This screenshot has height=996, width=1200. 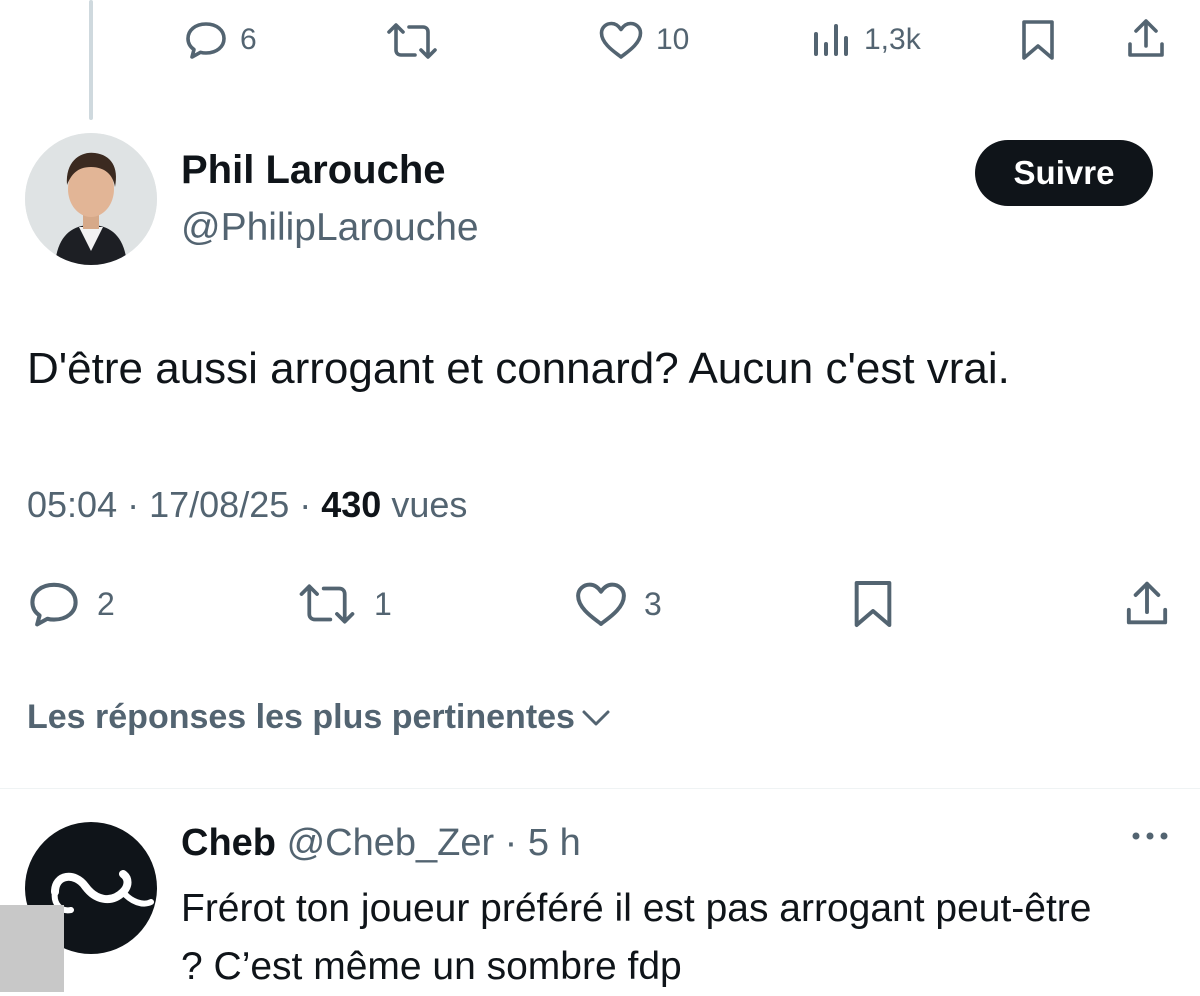 What do you see at coordinates (106, 603) in the screenshot?
I see `reply-count: 2` at bounding box center [106, 603].